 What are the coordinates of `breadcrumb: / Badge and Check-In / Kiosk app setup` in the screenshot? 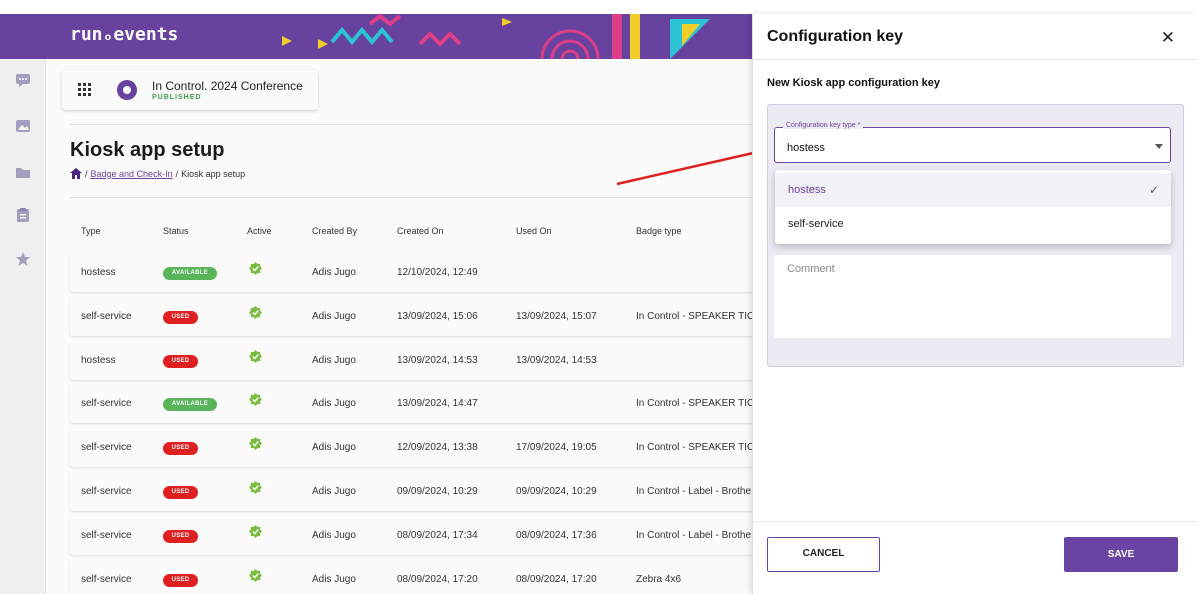 It's located at (157, 173).